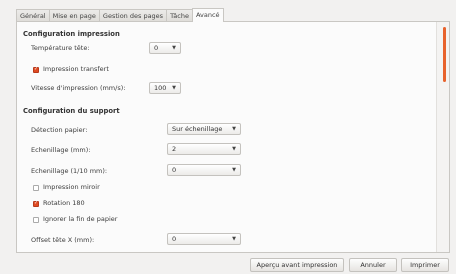 This screenshot has height=274, width=456. I want to click on ignore-paper-end-checkbox, so click(36, 220).